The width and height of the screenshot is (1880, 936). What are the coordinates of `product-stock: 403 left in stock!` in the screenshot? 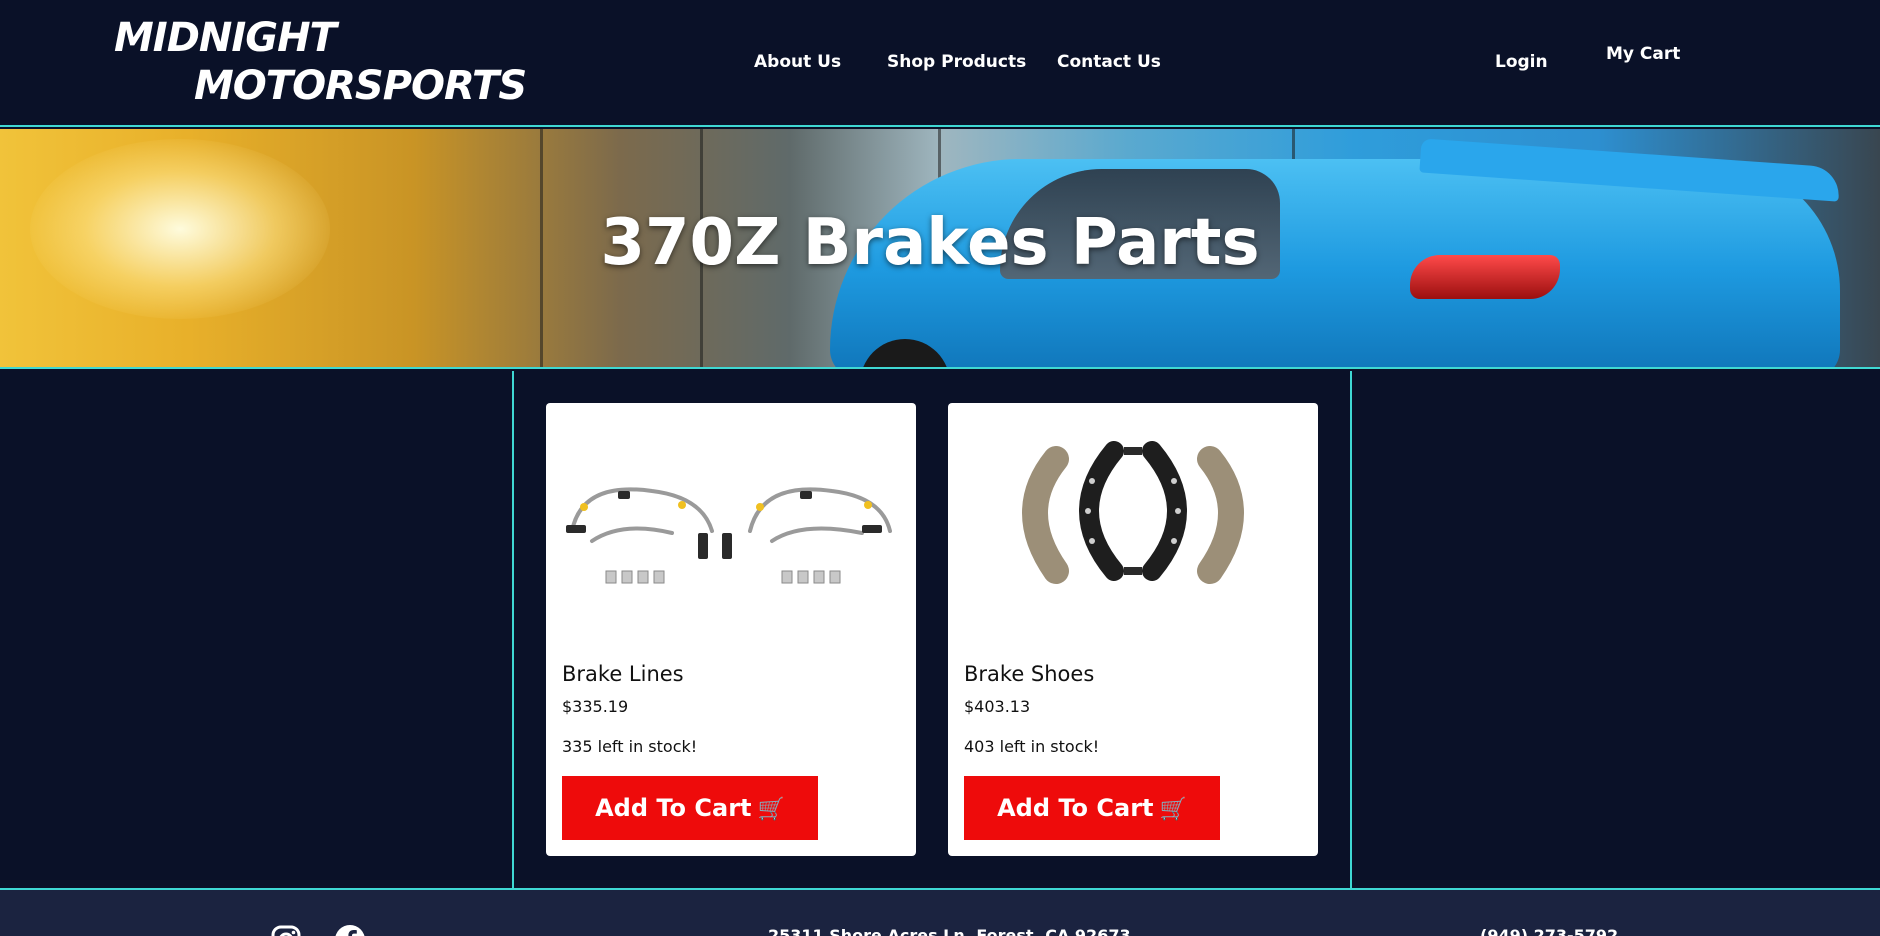 It's located at (1032, 746).